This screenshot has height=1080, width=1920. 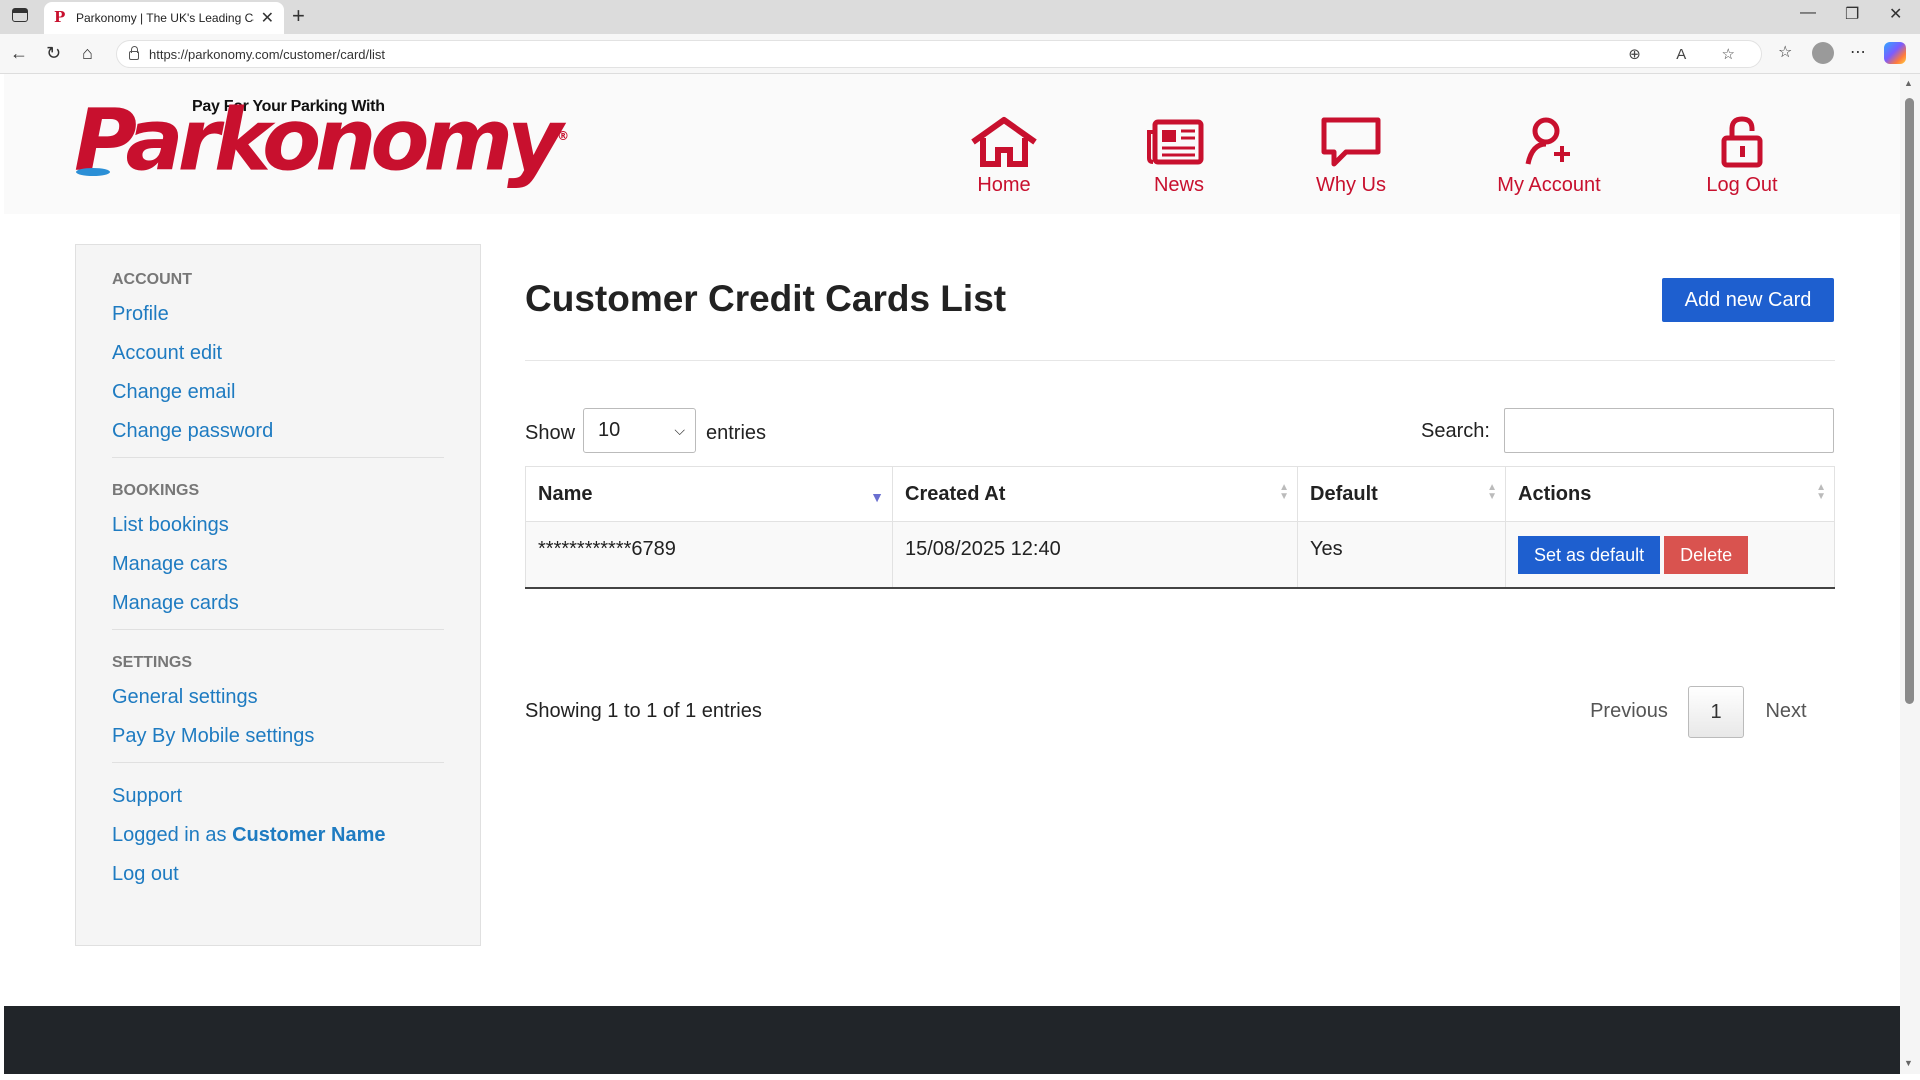 What do you see at coordinates (1689, 54) in the screenshot?
I see `address-bar-actions: ⊕ A ☆` at bounding box center [1689, 54].